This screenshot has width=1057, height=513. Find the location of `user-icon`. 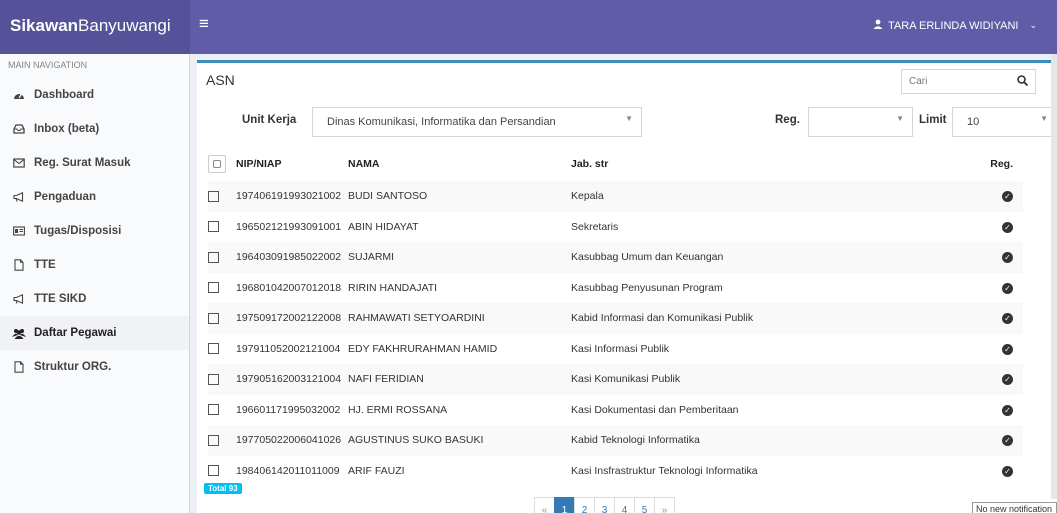

user-icon is located at coordinates (878, 25).